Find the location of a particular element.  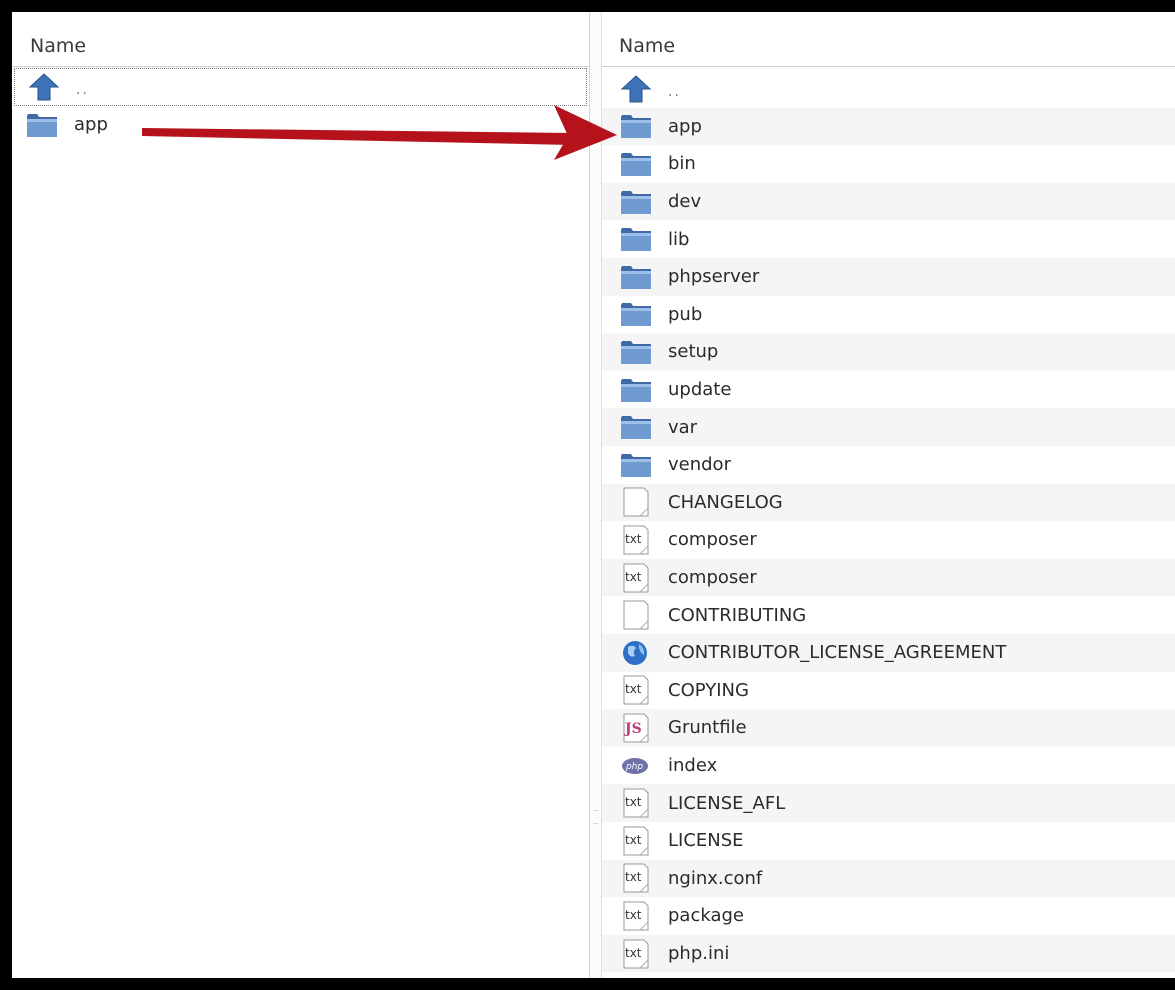

file-list-row: txt php.ini is located at coordinates (888, 953).